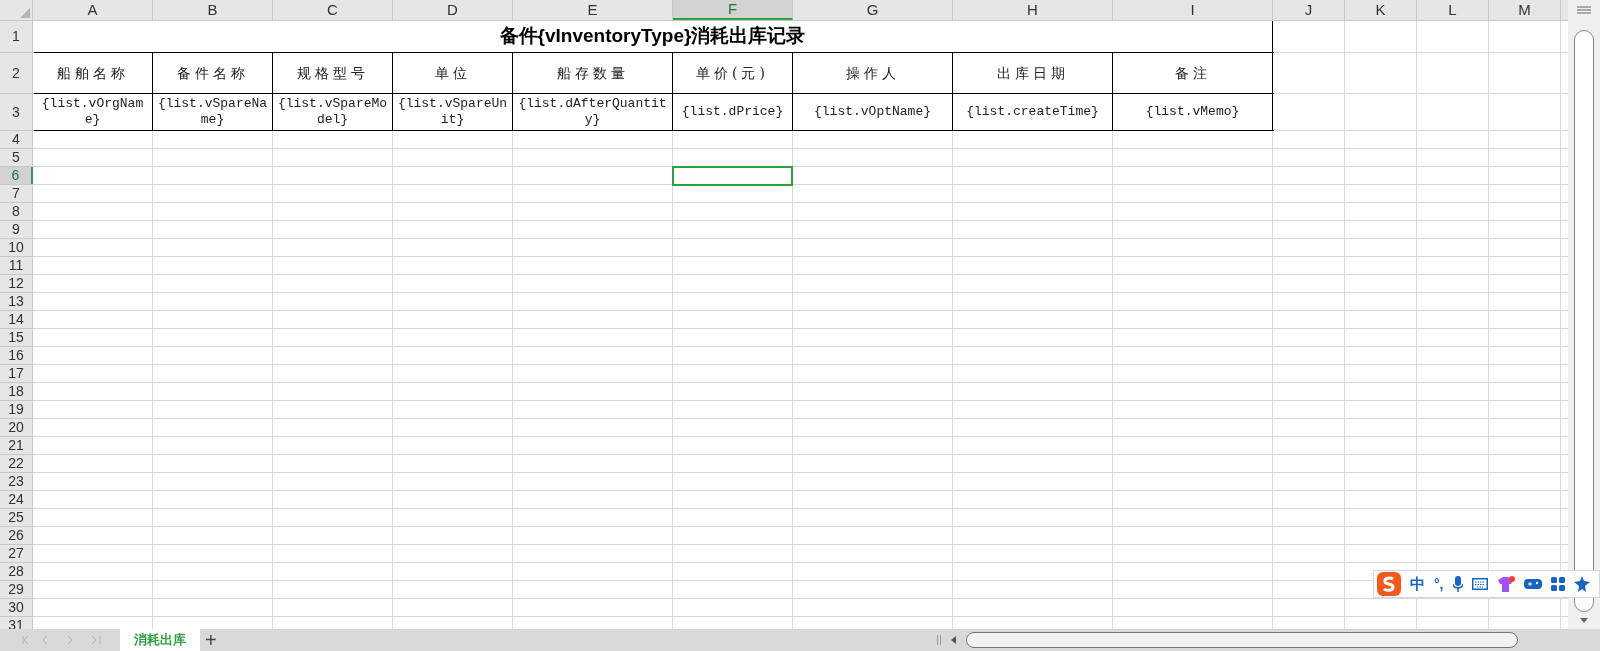  What do you see at coordinates (16, 73) in the screenshot?
I see `row-header: 2` at bounding box center [16, 73].